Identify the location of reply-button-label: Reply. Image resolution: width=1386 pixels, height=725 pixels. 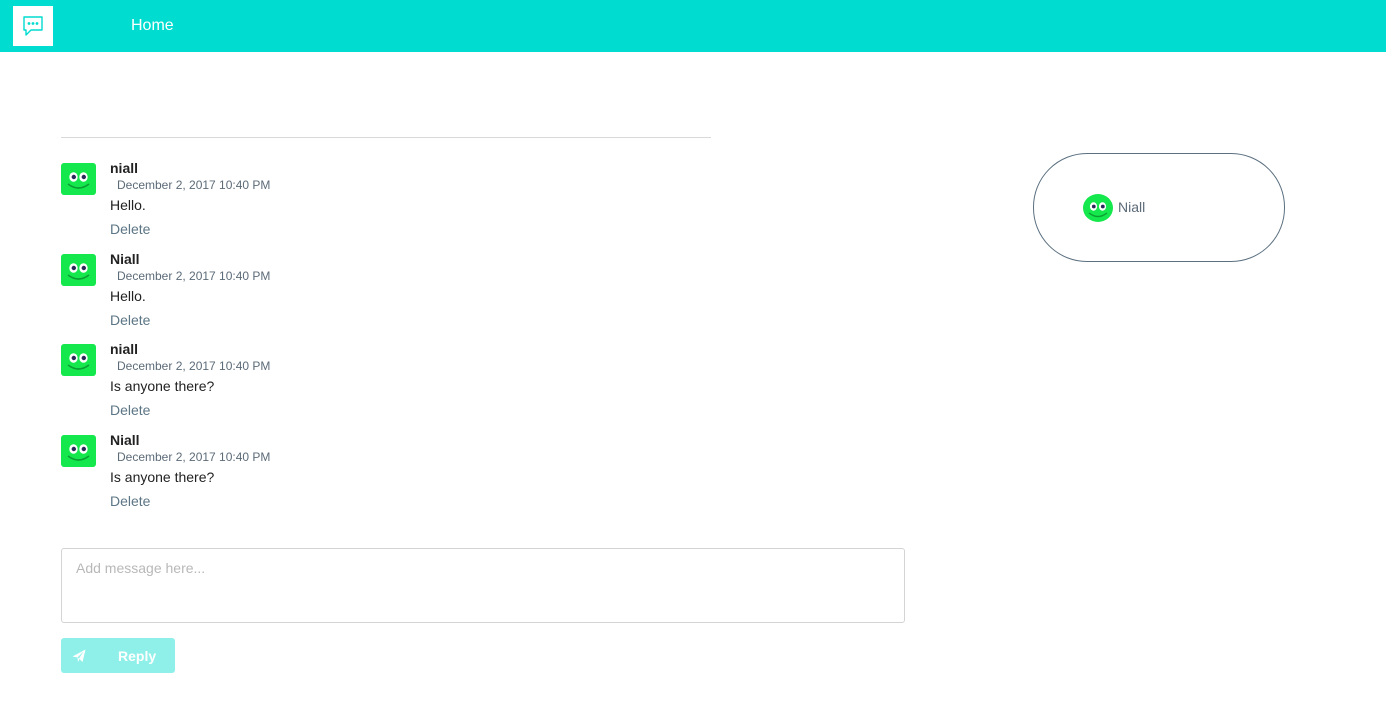
(137, 656).